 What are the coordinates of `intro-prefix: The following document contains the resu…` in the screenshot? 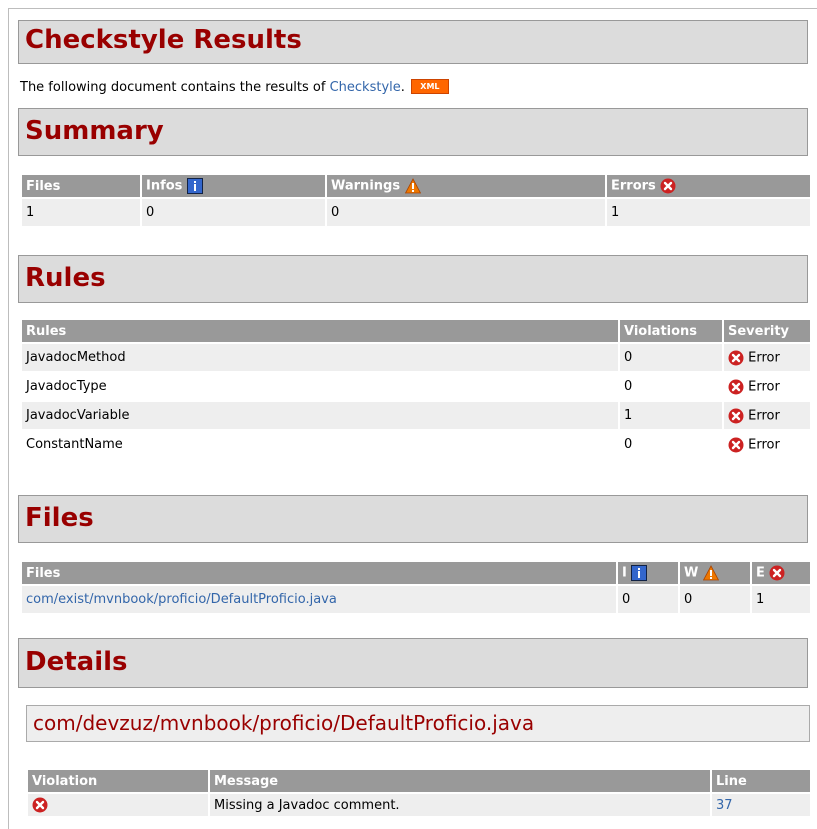 It's located at (175, 87).